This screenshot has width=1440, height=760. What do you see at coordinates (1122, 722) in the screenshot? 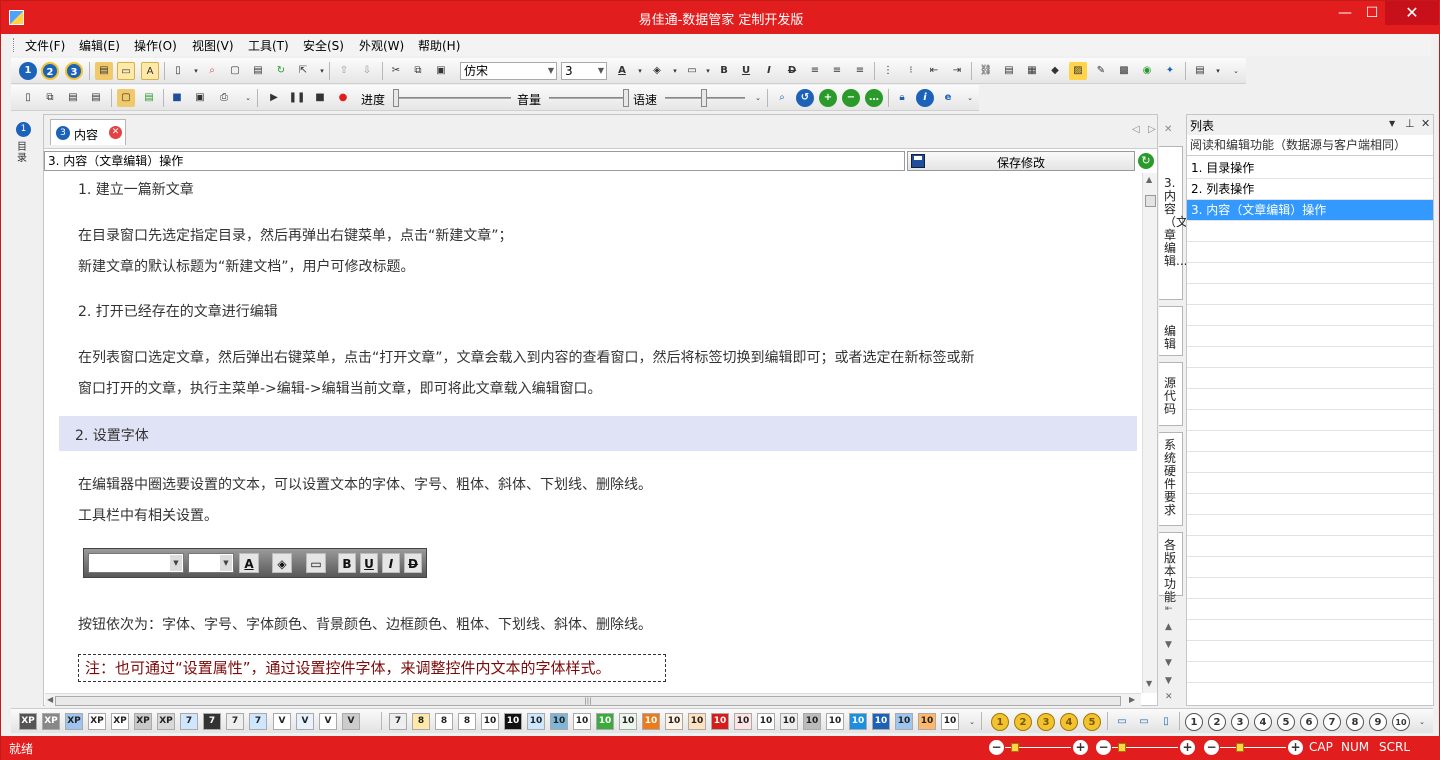
I see `monitor-icon: ▭` at bounding box center [1122, 722].